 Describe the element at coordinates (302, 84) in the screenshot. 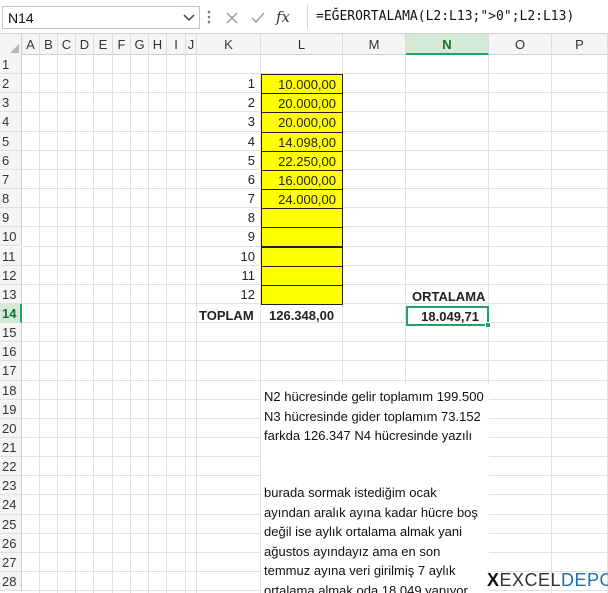

I see `value-cell: 10.000,00` at that location.